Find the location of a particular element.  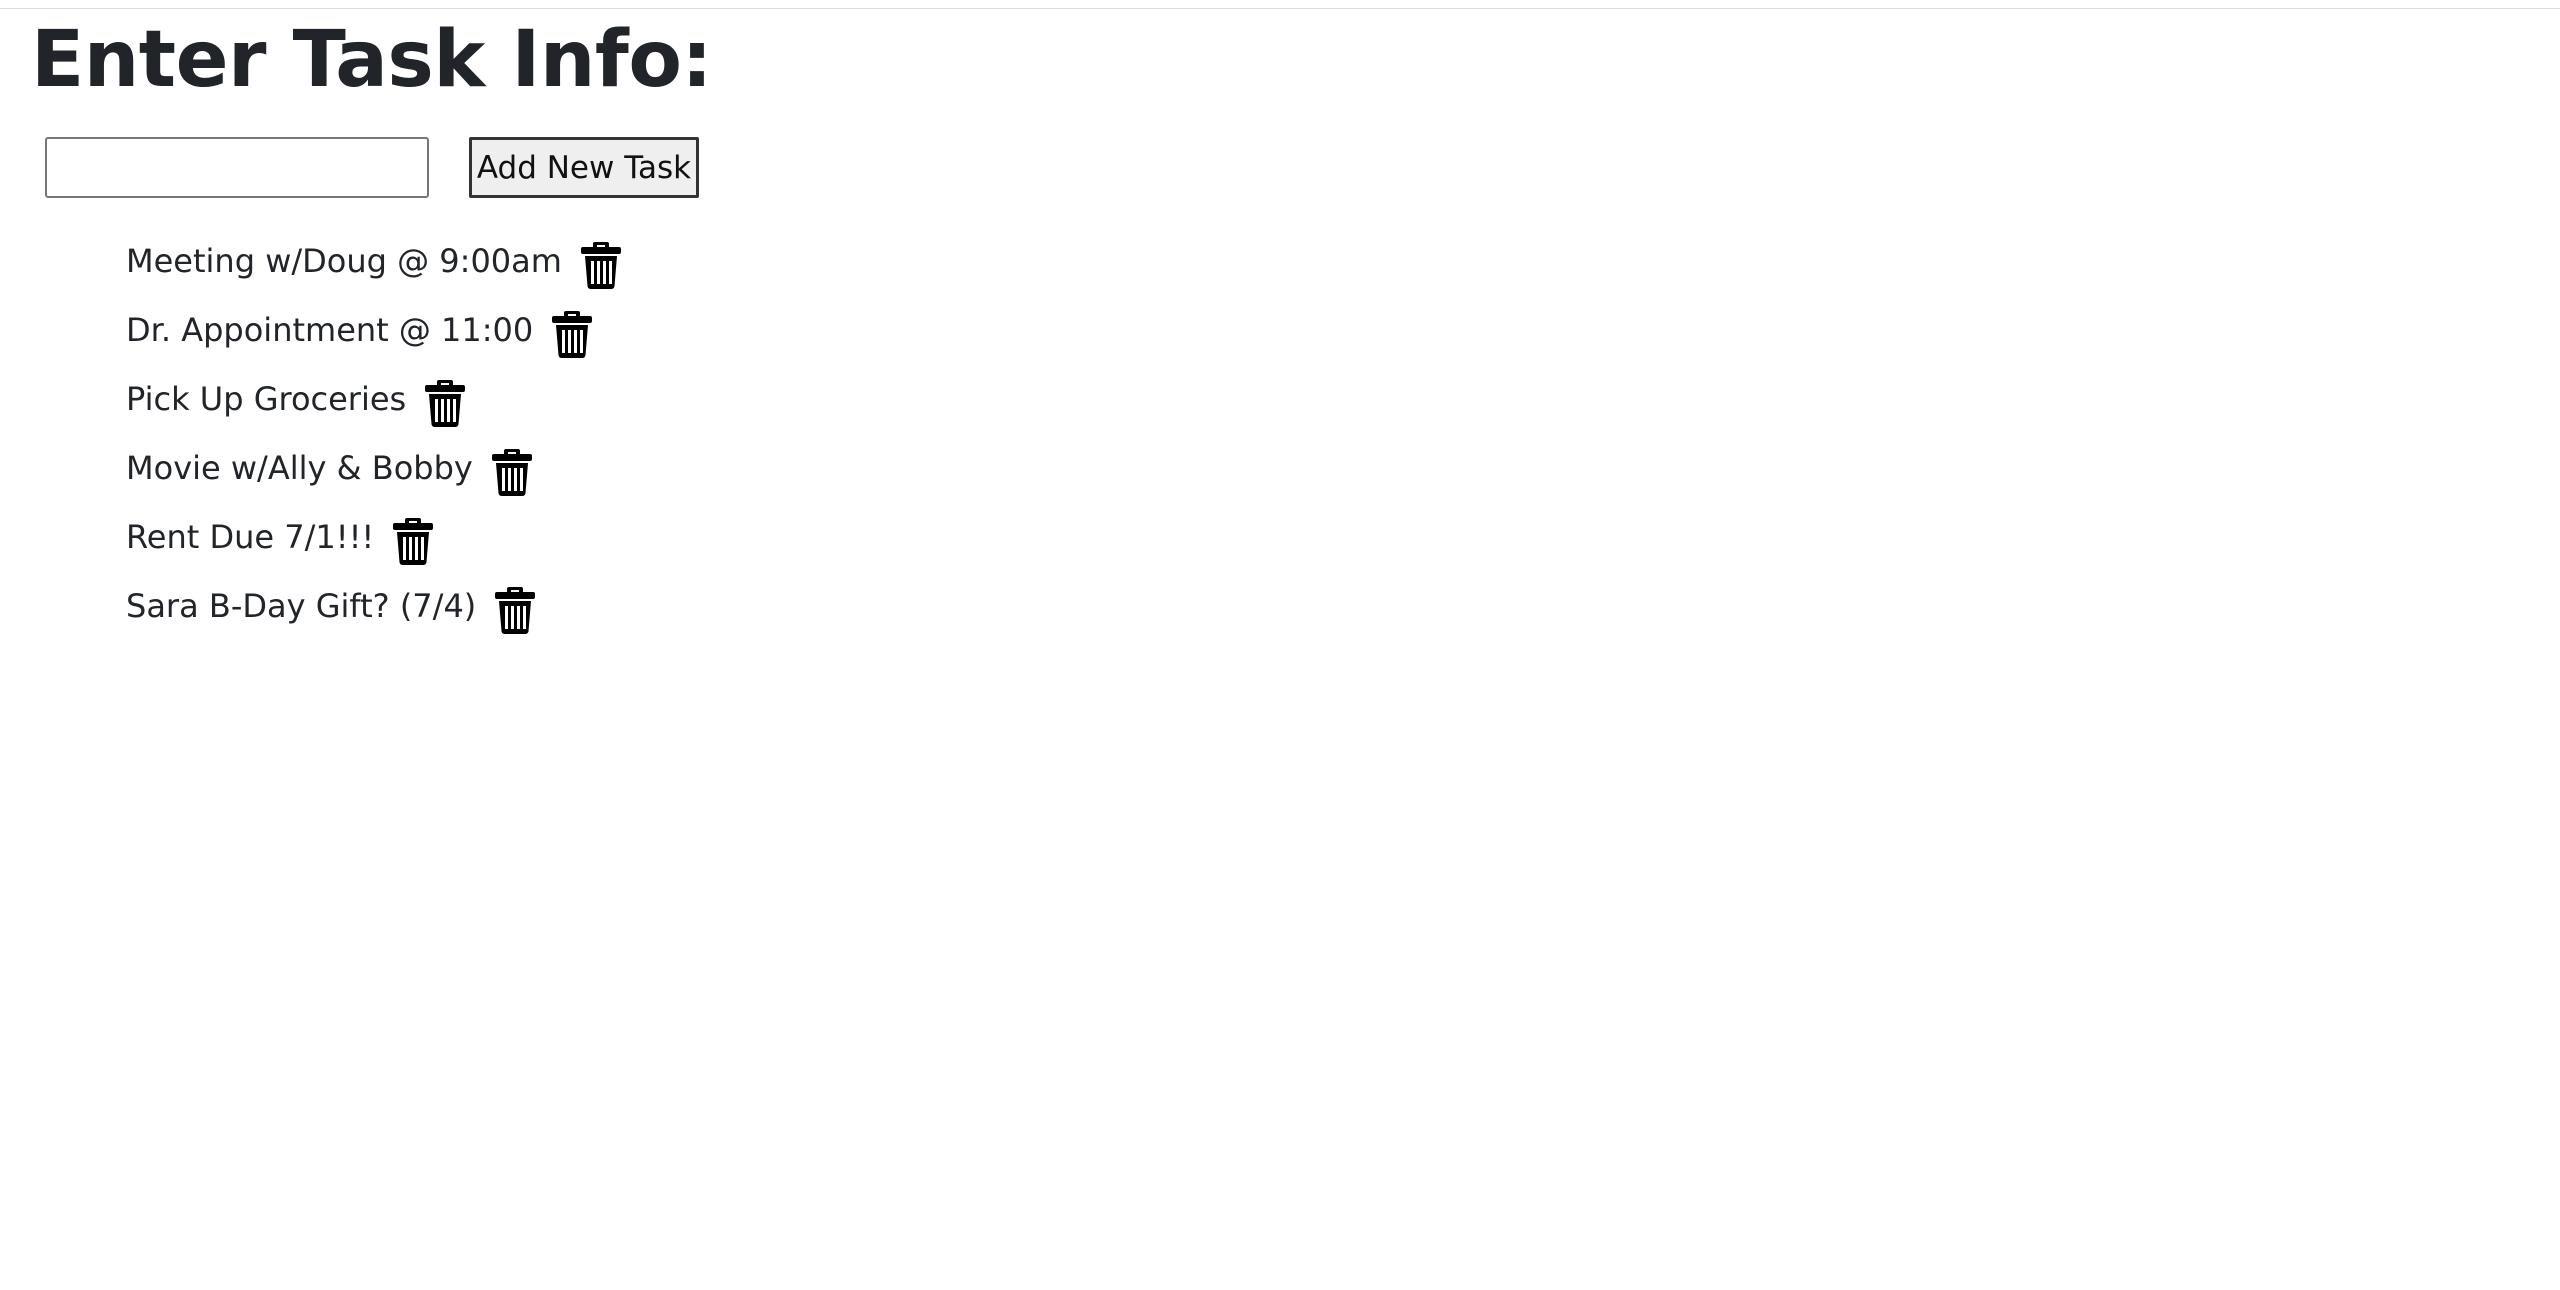

add-new-task-button: Add New Task is located at coordinates (584, 167).